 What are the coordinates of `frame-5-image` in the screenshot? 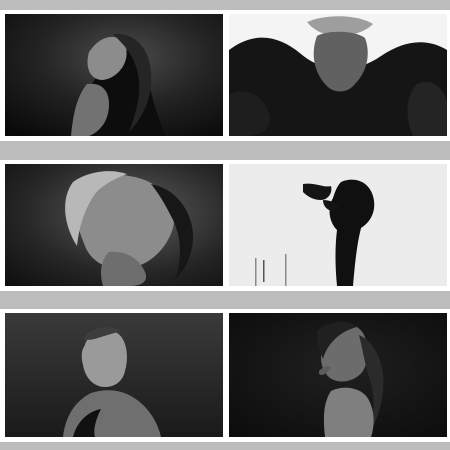 It's located at (114, 375).